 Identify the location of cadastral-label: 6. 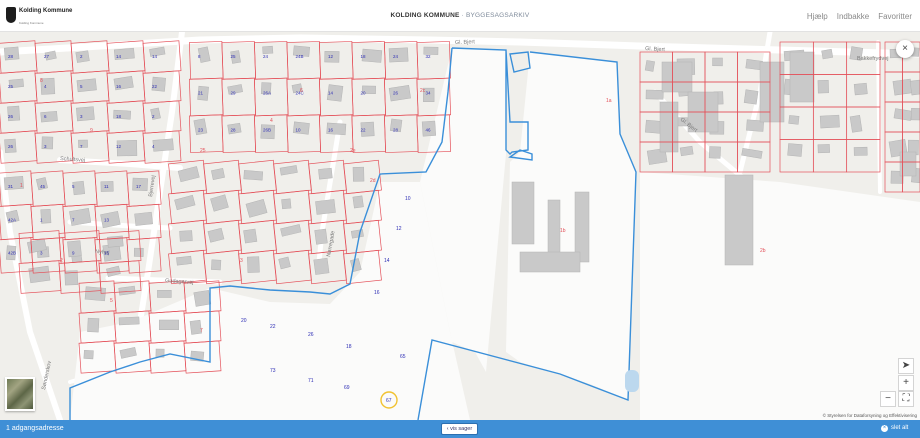
(301, 91).